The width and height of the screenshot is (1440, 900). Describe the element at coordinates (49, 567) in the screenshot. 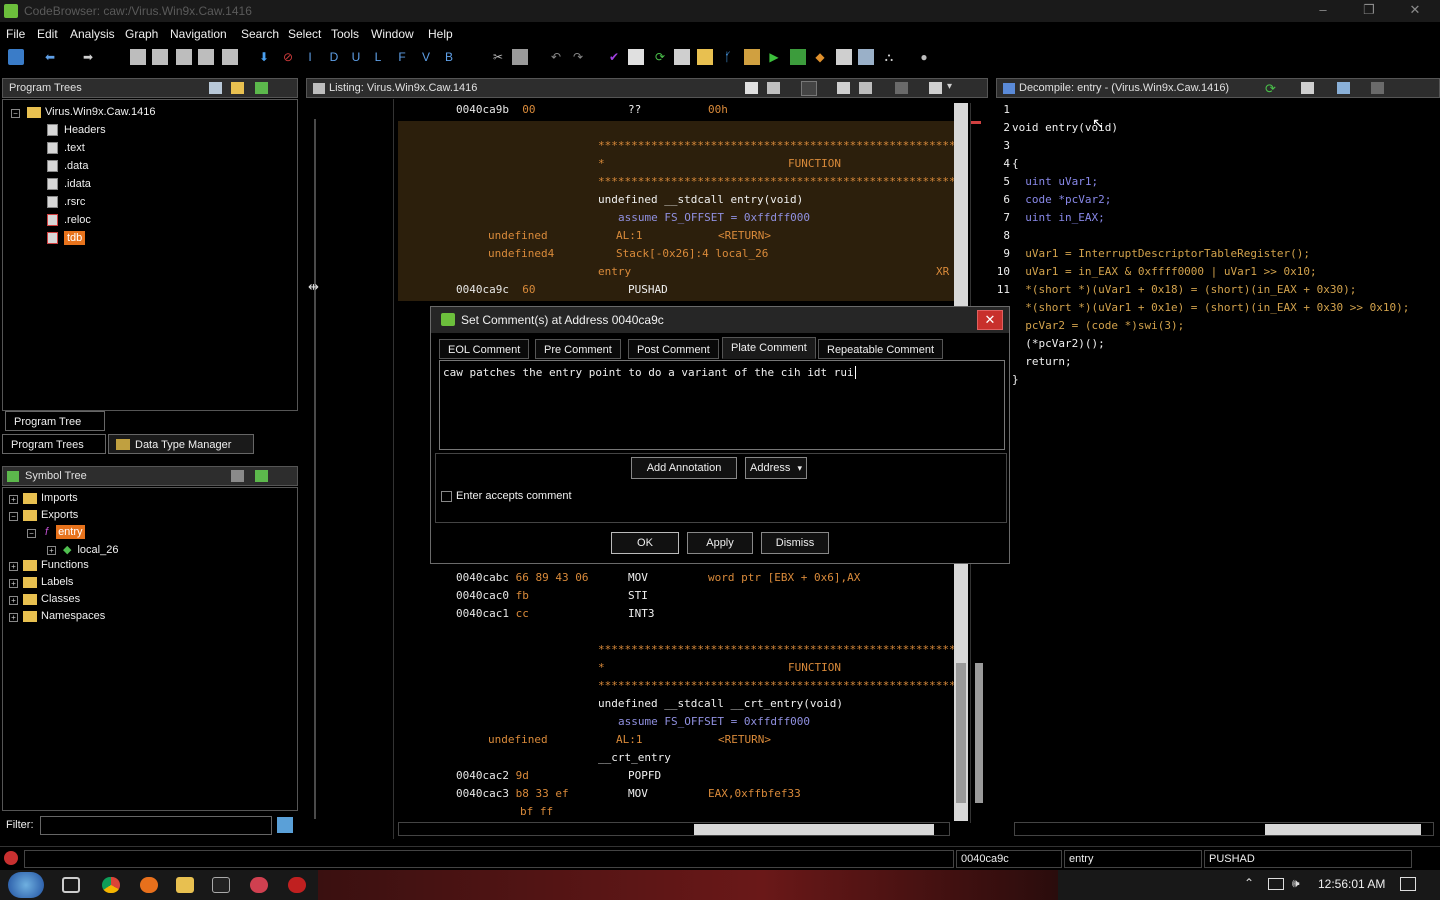

I see `symbol-functions: + Functions` at that location.